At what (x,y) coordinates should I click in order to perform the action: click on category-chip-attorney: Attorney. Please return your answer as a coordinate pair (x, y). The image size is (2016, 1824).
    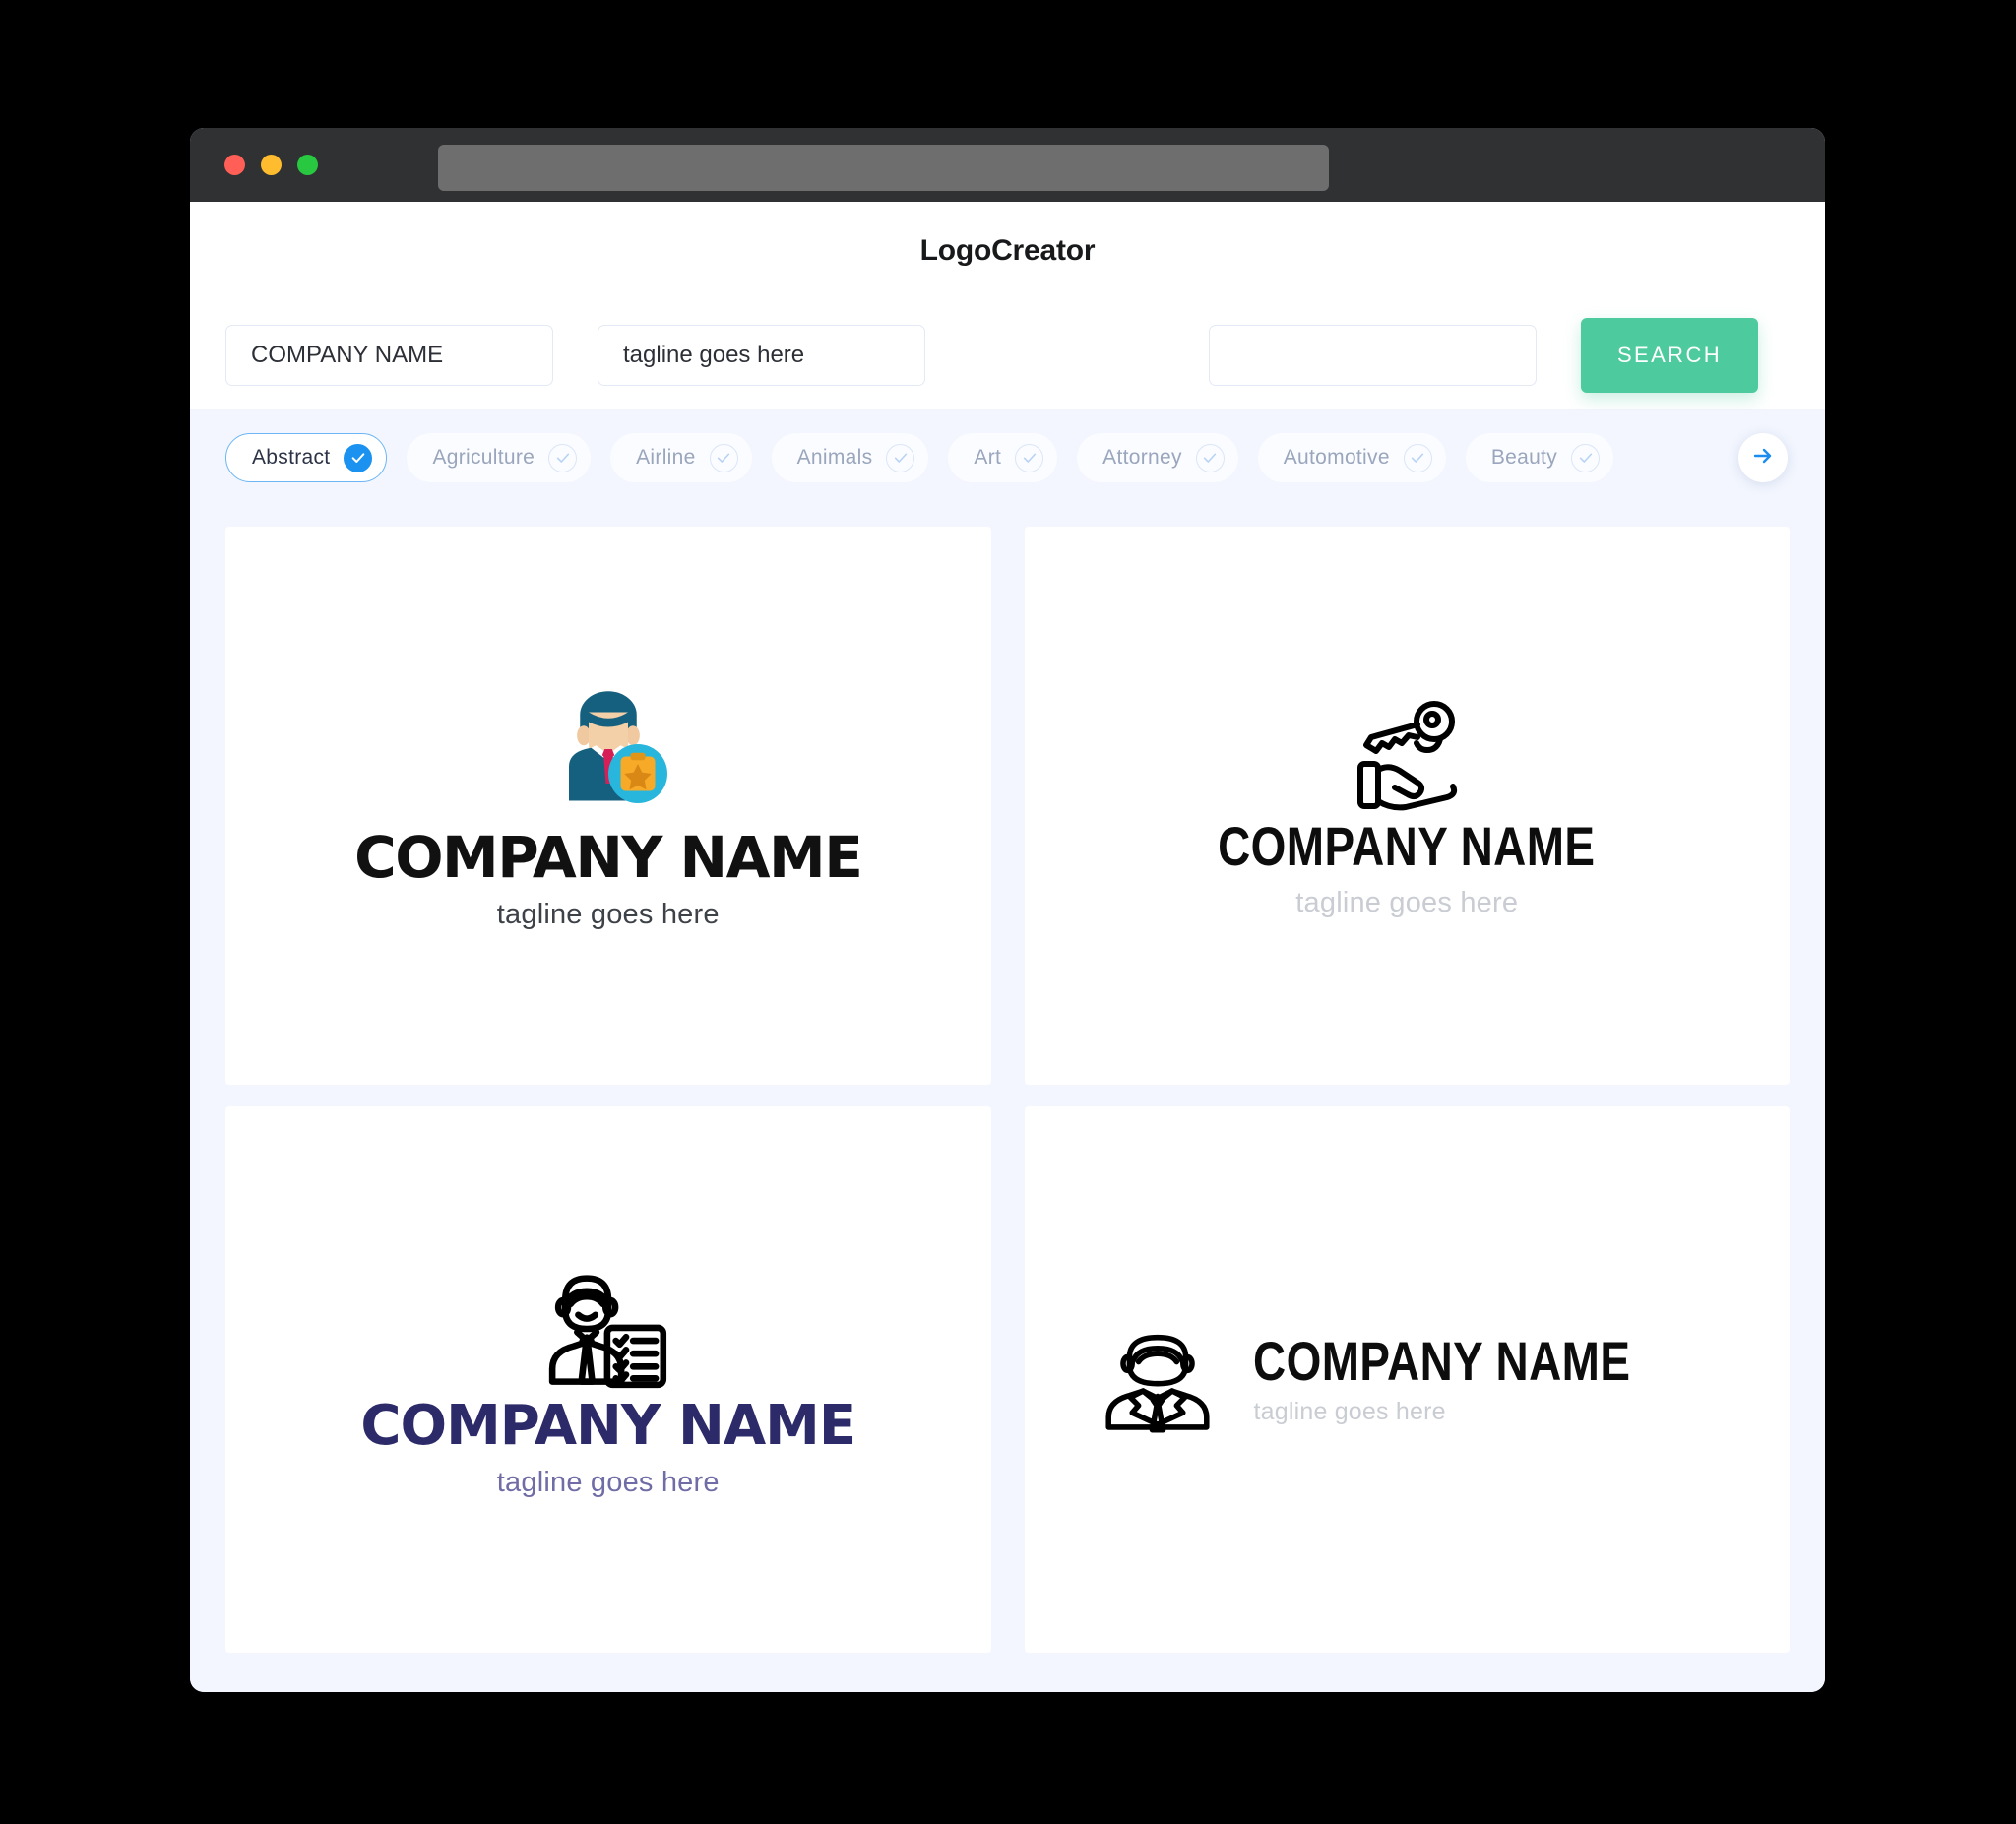
    Looking at the image, I should click on (1157, 457).